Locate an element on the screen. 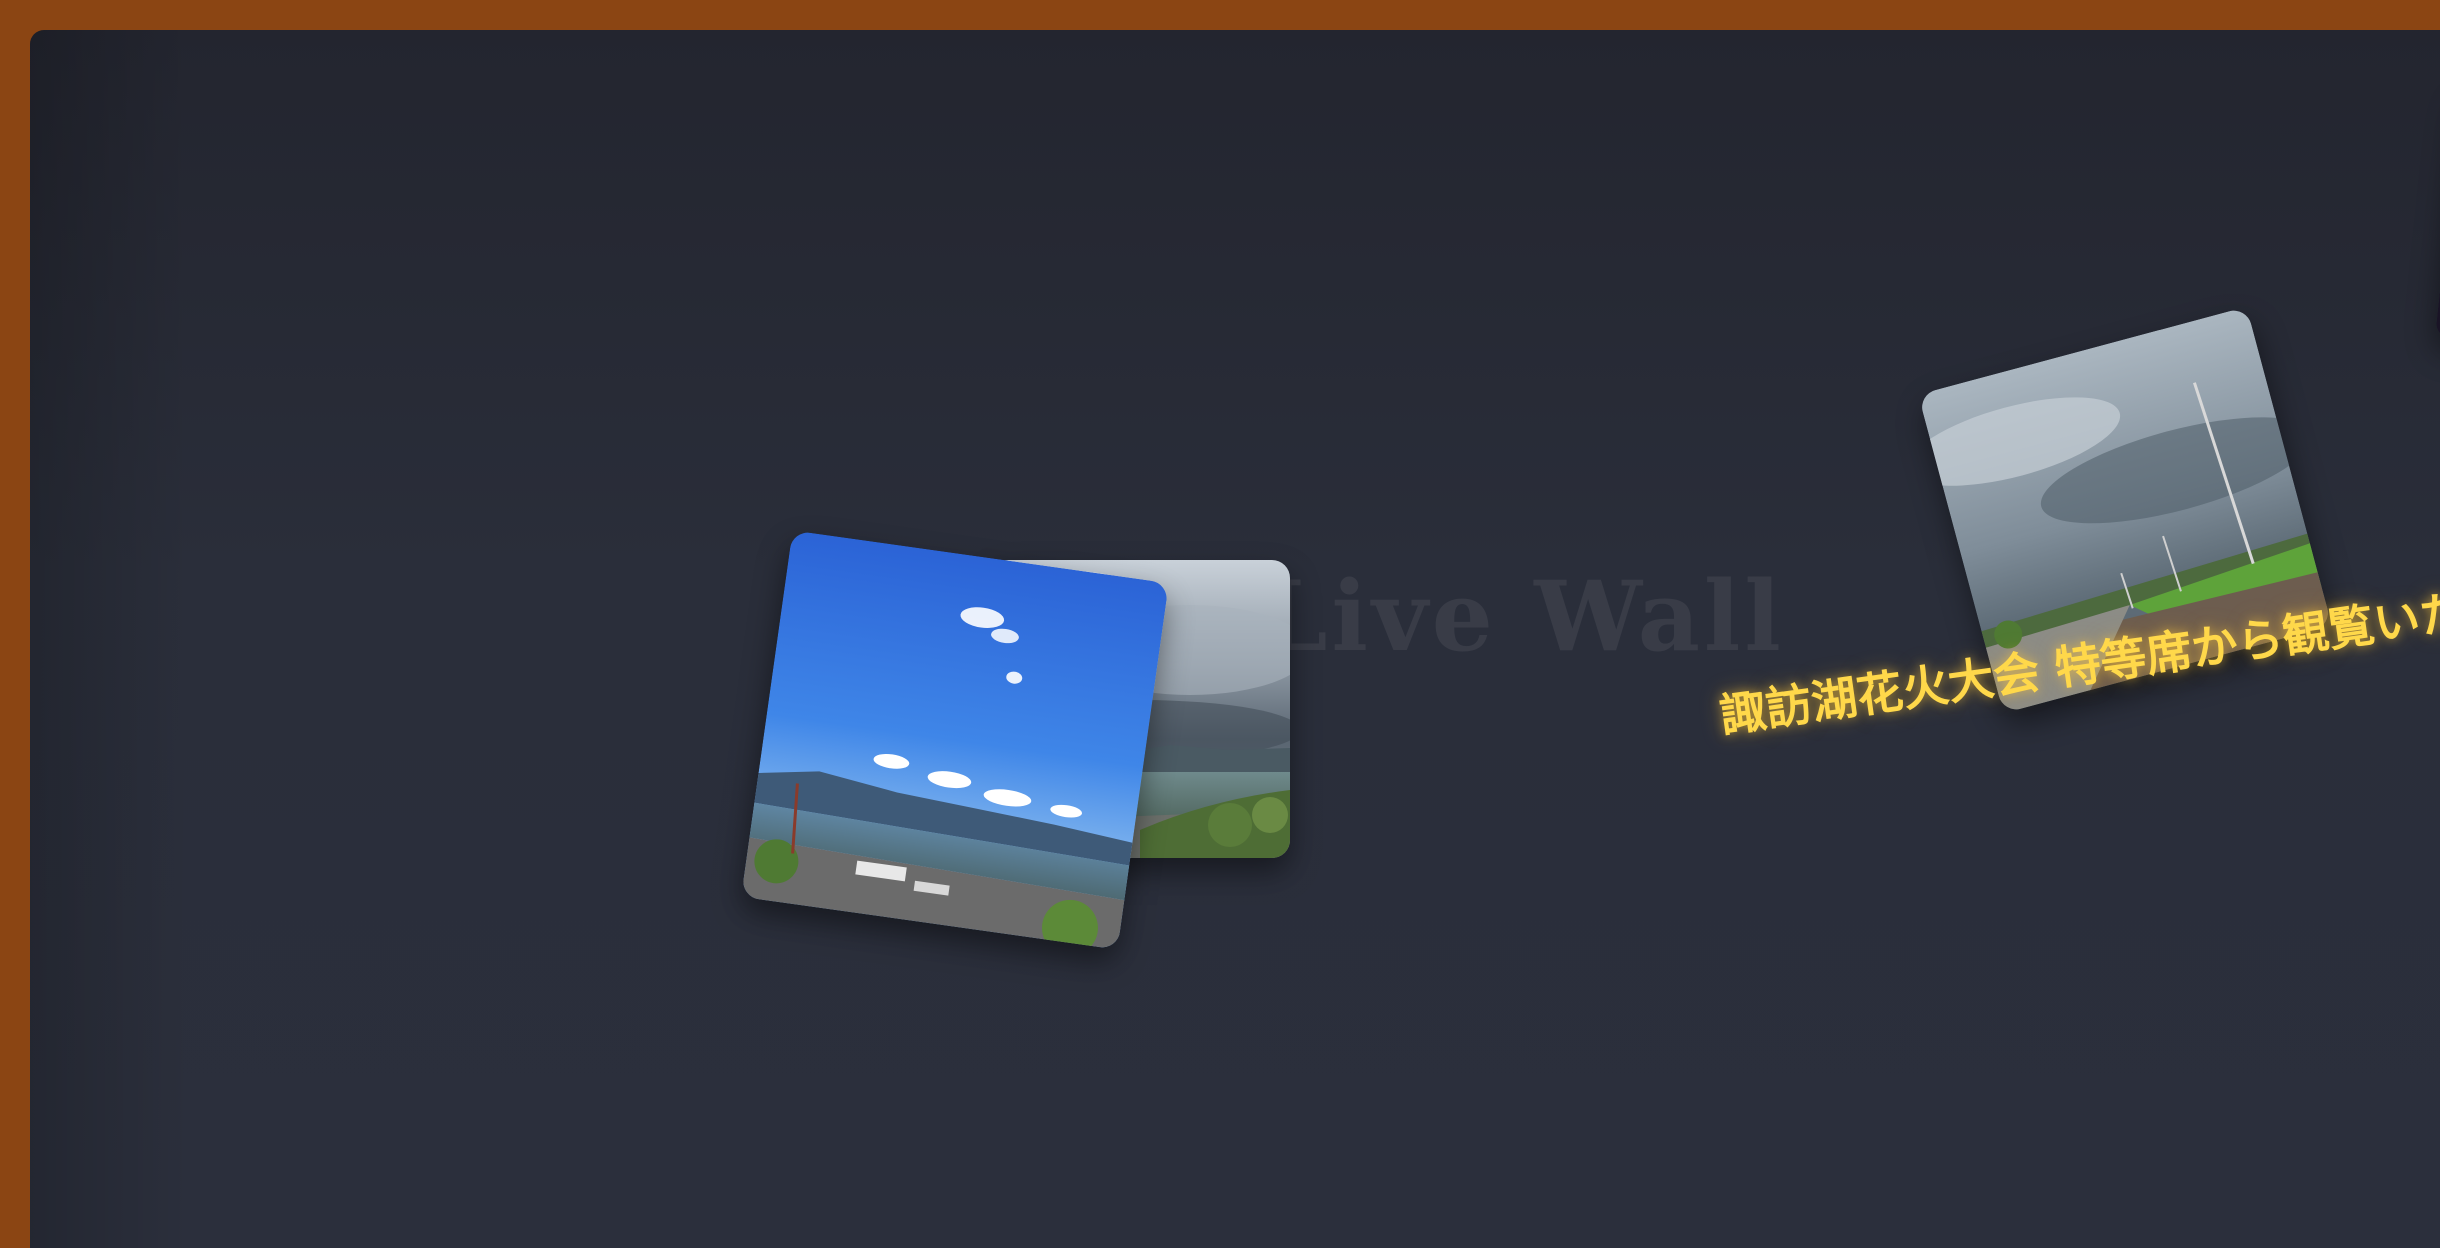 The width and height of the screenshot is (2440, 1248). photo-card-blue-lake is located at coordinates (955, 740).